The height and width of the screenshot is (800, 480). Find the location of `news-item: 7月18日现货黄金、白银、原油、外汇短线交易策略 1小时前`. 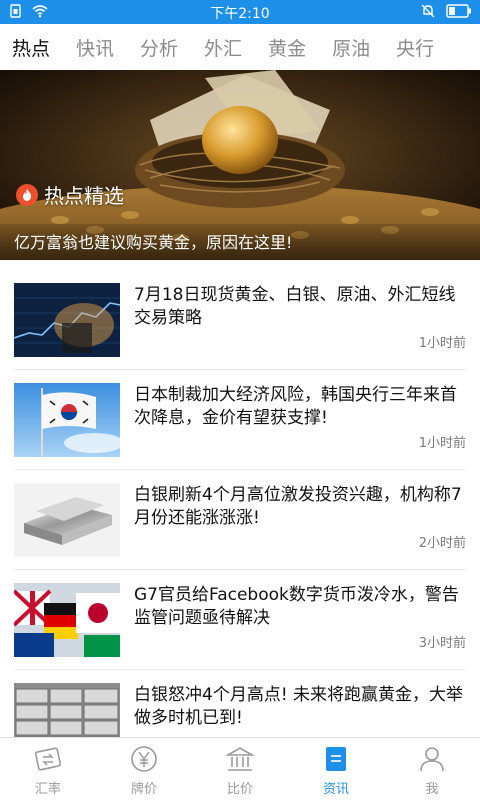

news-item: 7月18日现货黄金、白银、原油、外汇短线交易策略 1小时前 is located at coordinates (240, 320).